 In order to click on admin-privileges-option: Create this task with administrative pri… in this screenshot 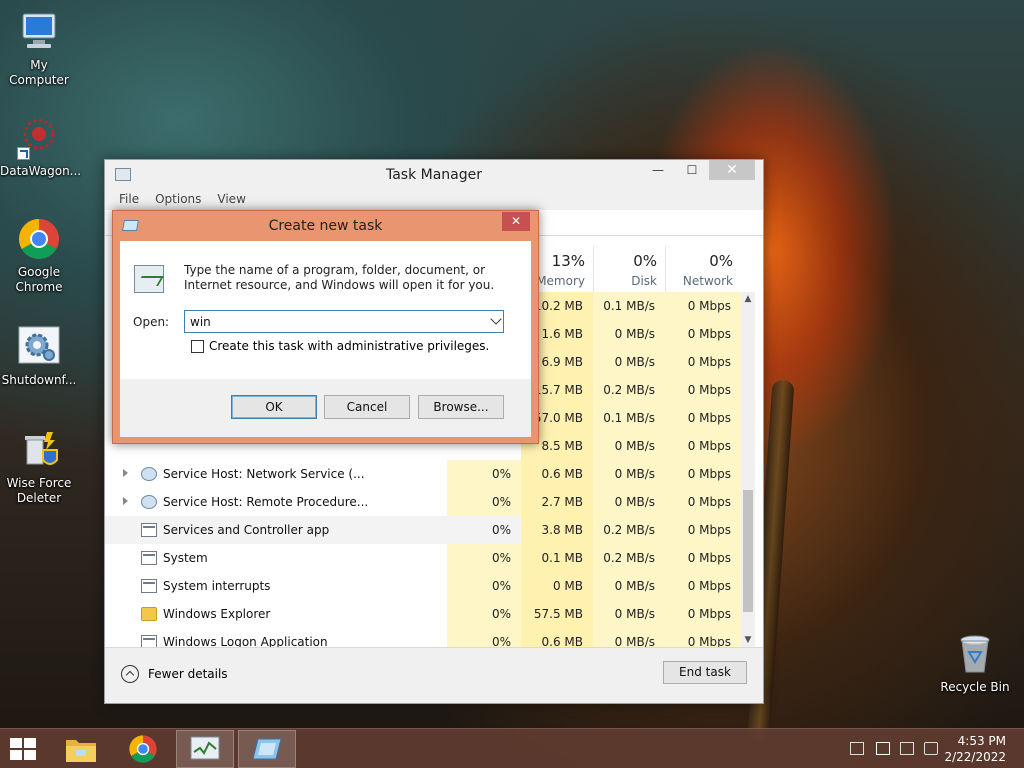, I will do `click(340, 346)`.